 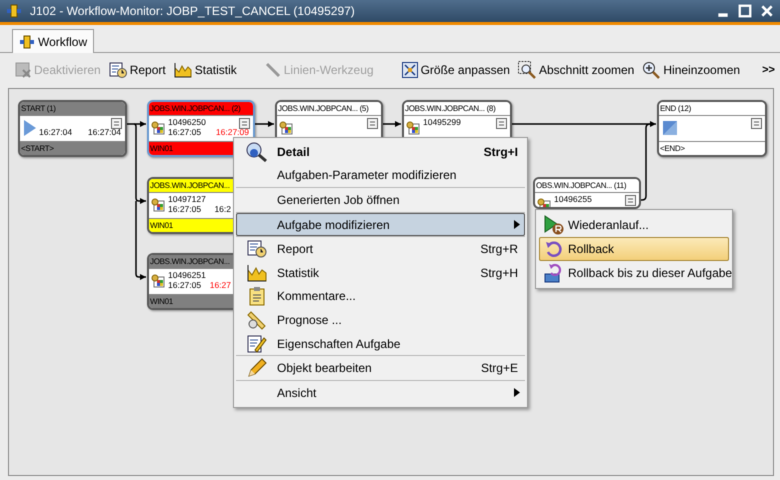 What do you see at coordinates (554, 249) in the screenshot?
I see `undo-arrow-icon` at bounding box center [554, 249].